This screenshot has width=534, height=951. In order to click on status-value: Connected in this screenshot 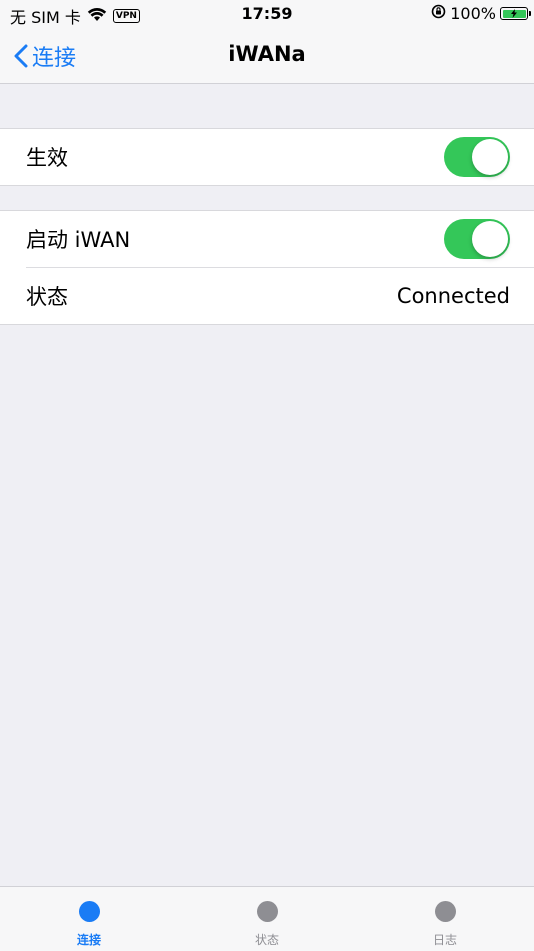, I will do `click(453, 296)`.